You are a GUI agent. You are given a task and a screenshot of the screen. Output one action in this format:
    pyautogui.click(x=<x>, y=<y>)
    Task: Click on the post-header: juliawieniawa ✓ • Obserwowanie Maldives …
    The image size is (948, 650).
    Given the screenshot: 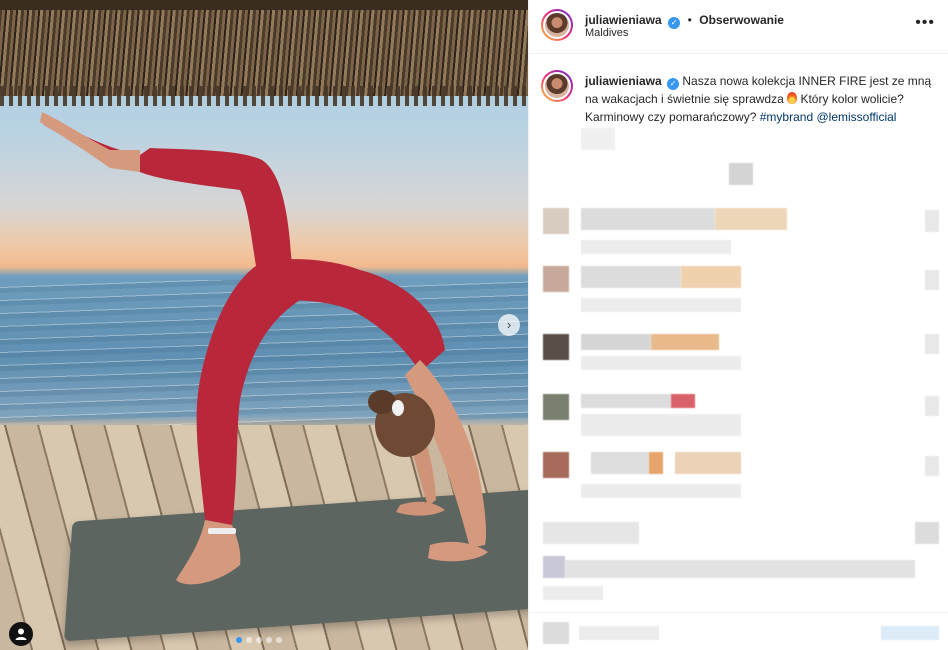 What is the action you would take?
    pyautogui.click(x=738, y=27)
    